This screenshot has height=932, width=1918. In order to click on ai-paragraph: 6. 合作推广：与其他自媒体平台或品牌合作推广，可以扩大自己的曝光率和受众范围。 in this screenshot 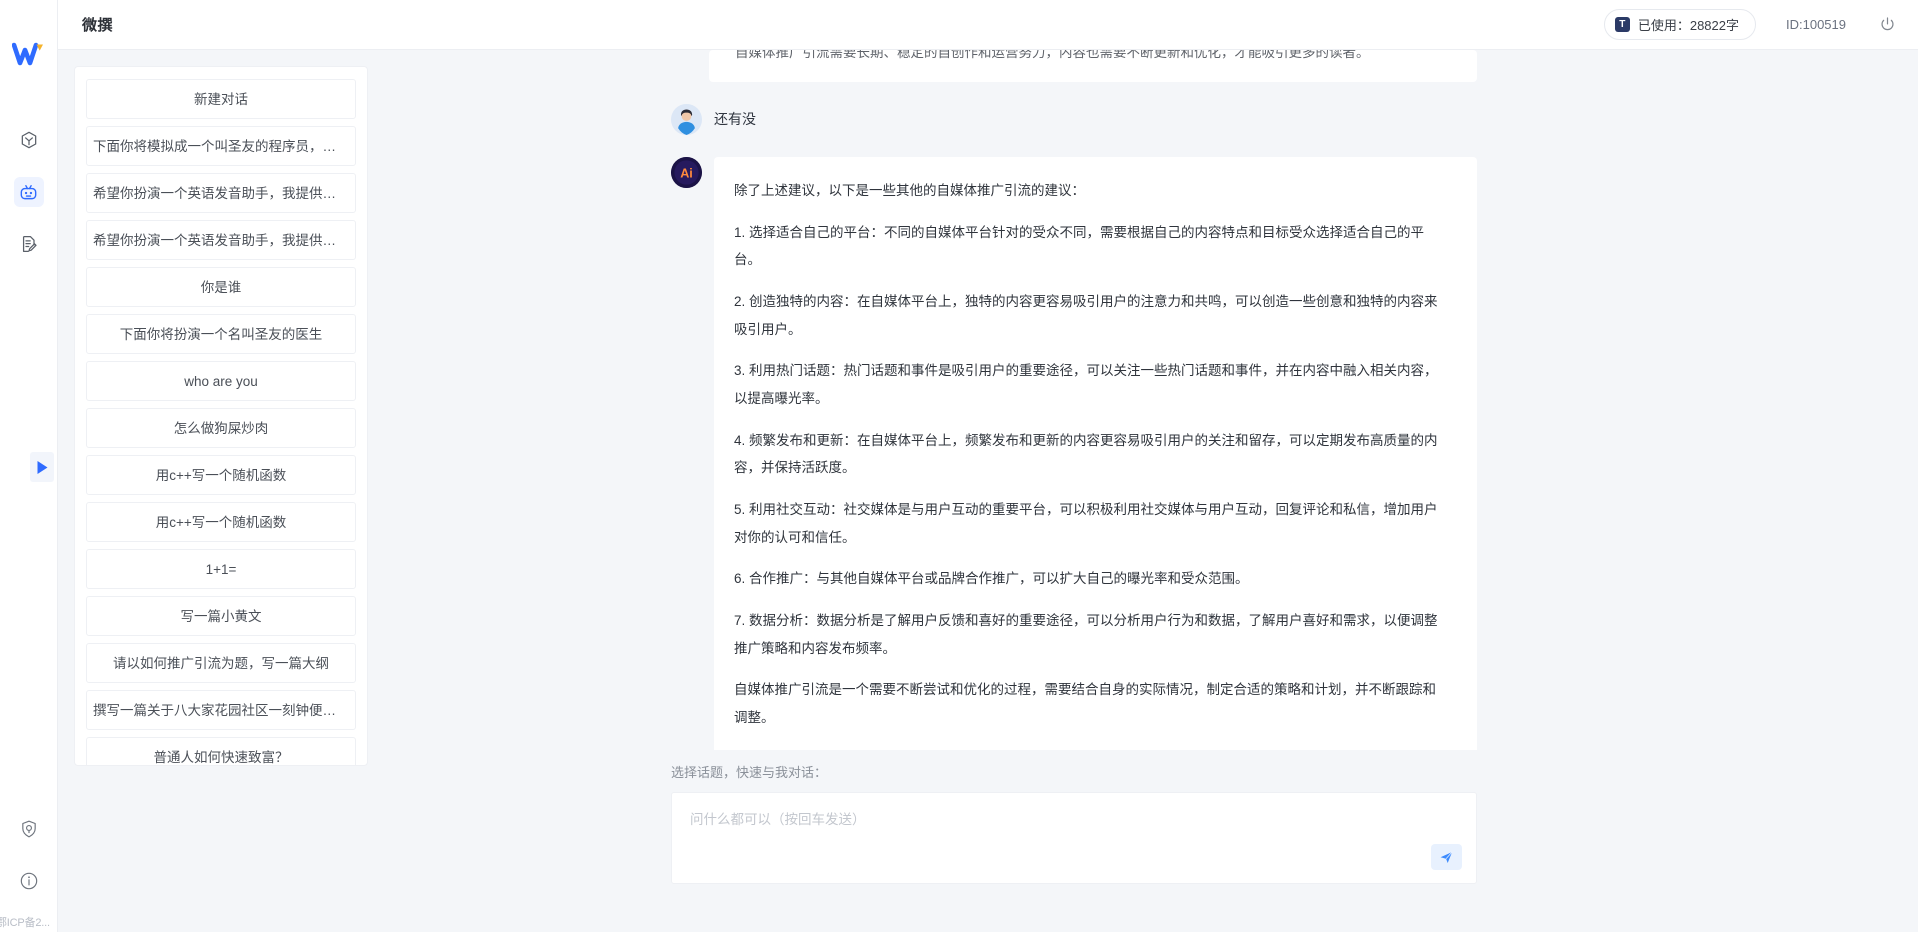, I will do `click(991, 579)`.